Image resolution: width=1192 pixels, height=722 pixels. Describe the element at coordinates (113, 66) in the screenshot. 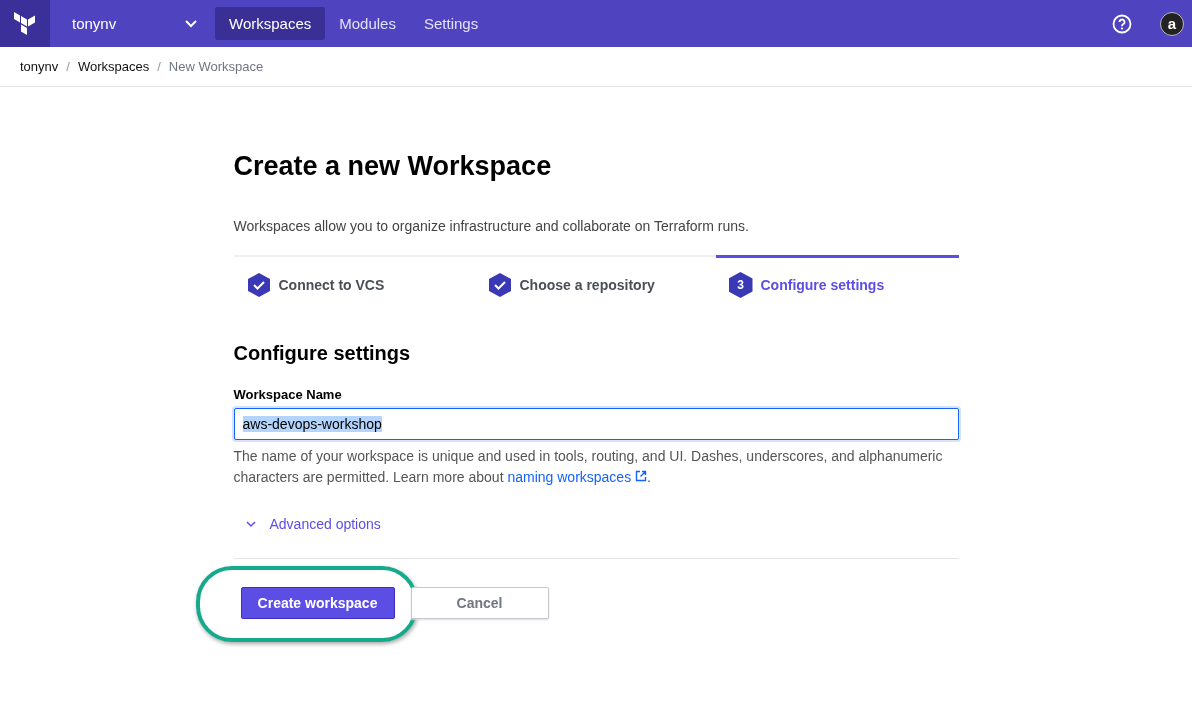

I see `breadcrumb-link: Workspaces` at that location.